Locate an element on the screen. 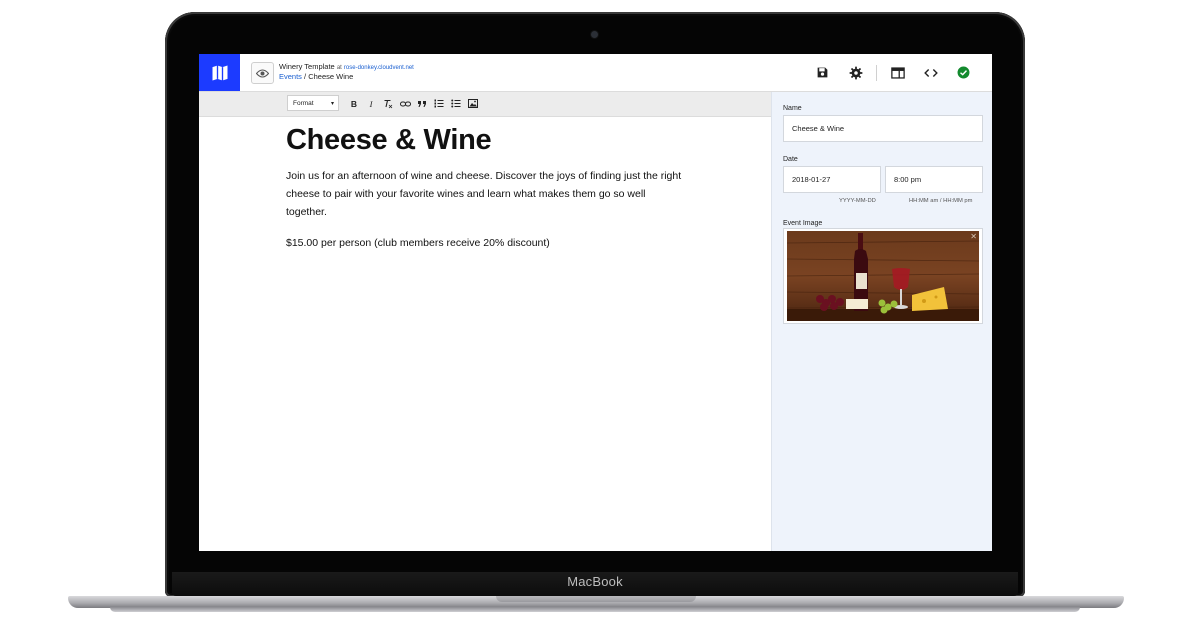 This screenshot has height=631, width=1200. bulleted-list-icon is located at coordinates (456, 103).